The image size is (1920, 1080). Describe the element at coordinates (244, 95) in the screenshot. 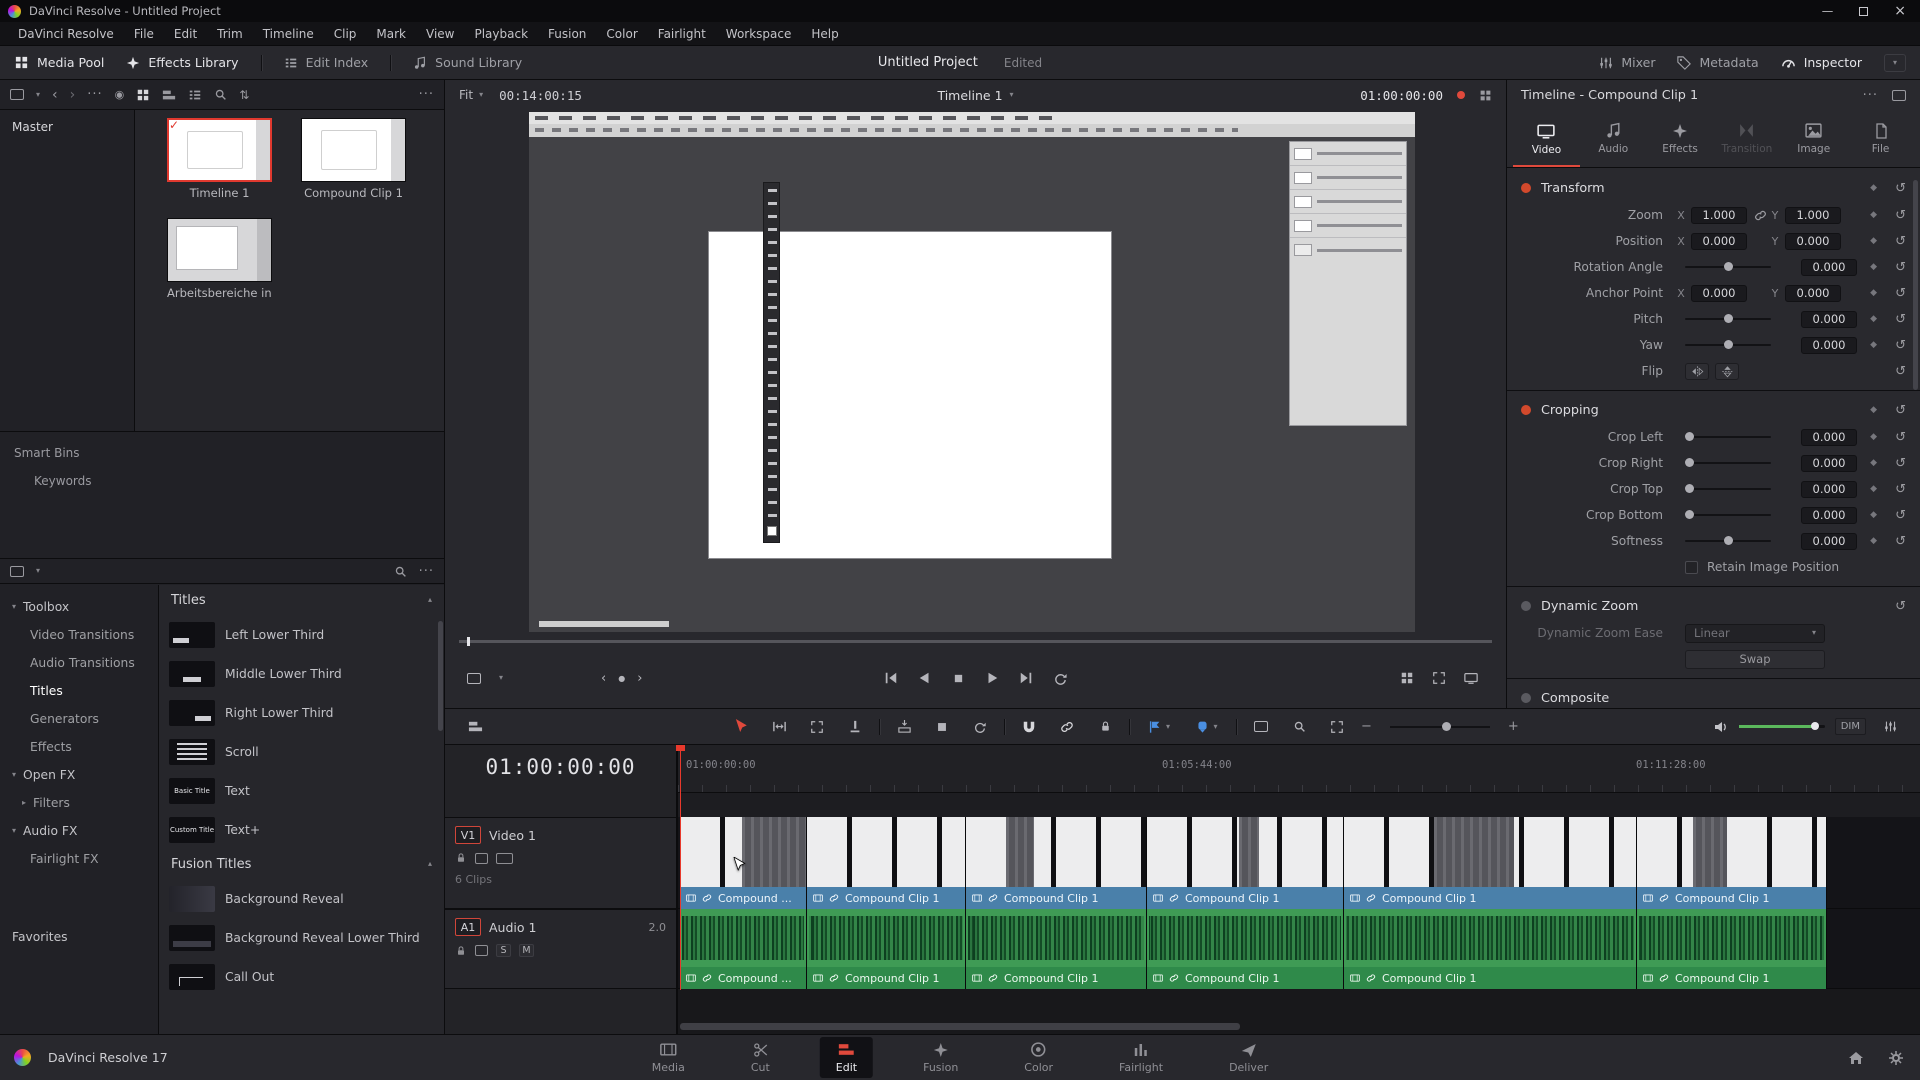

I see `sort-button: ⇅` at that location.